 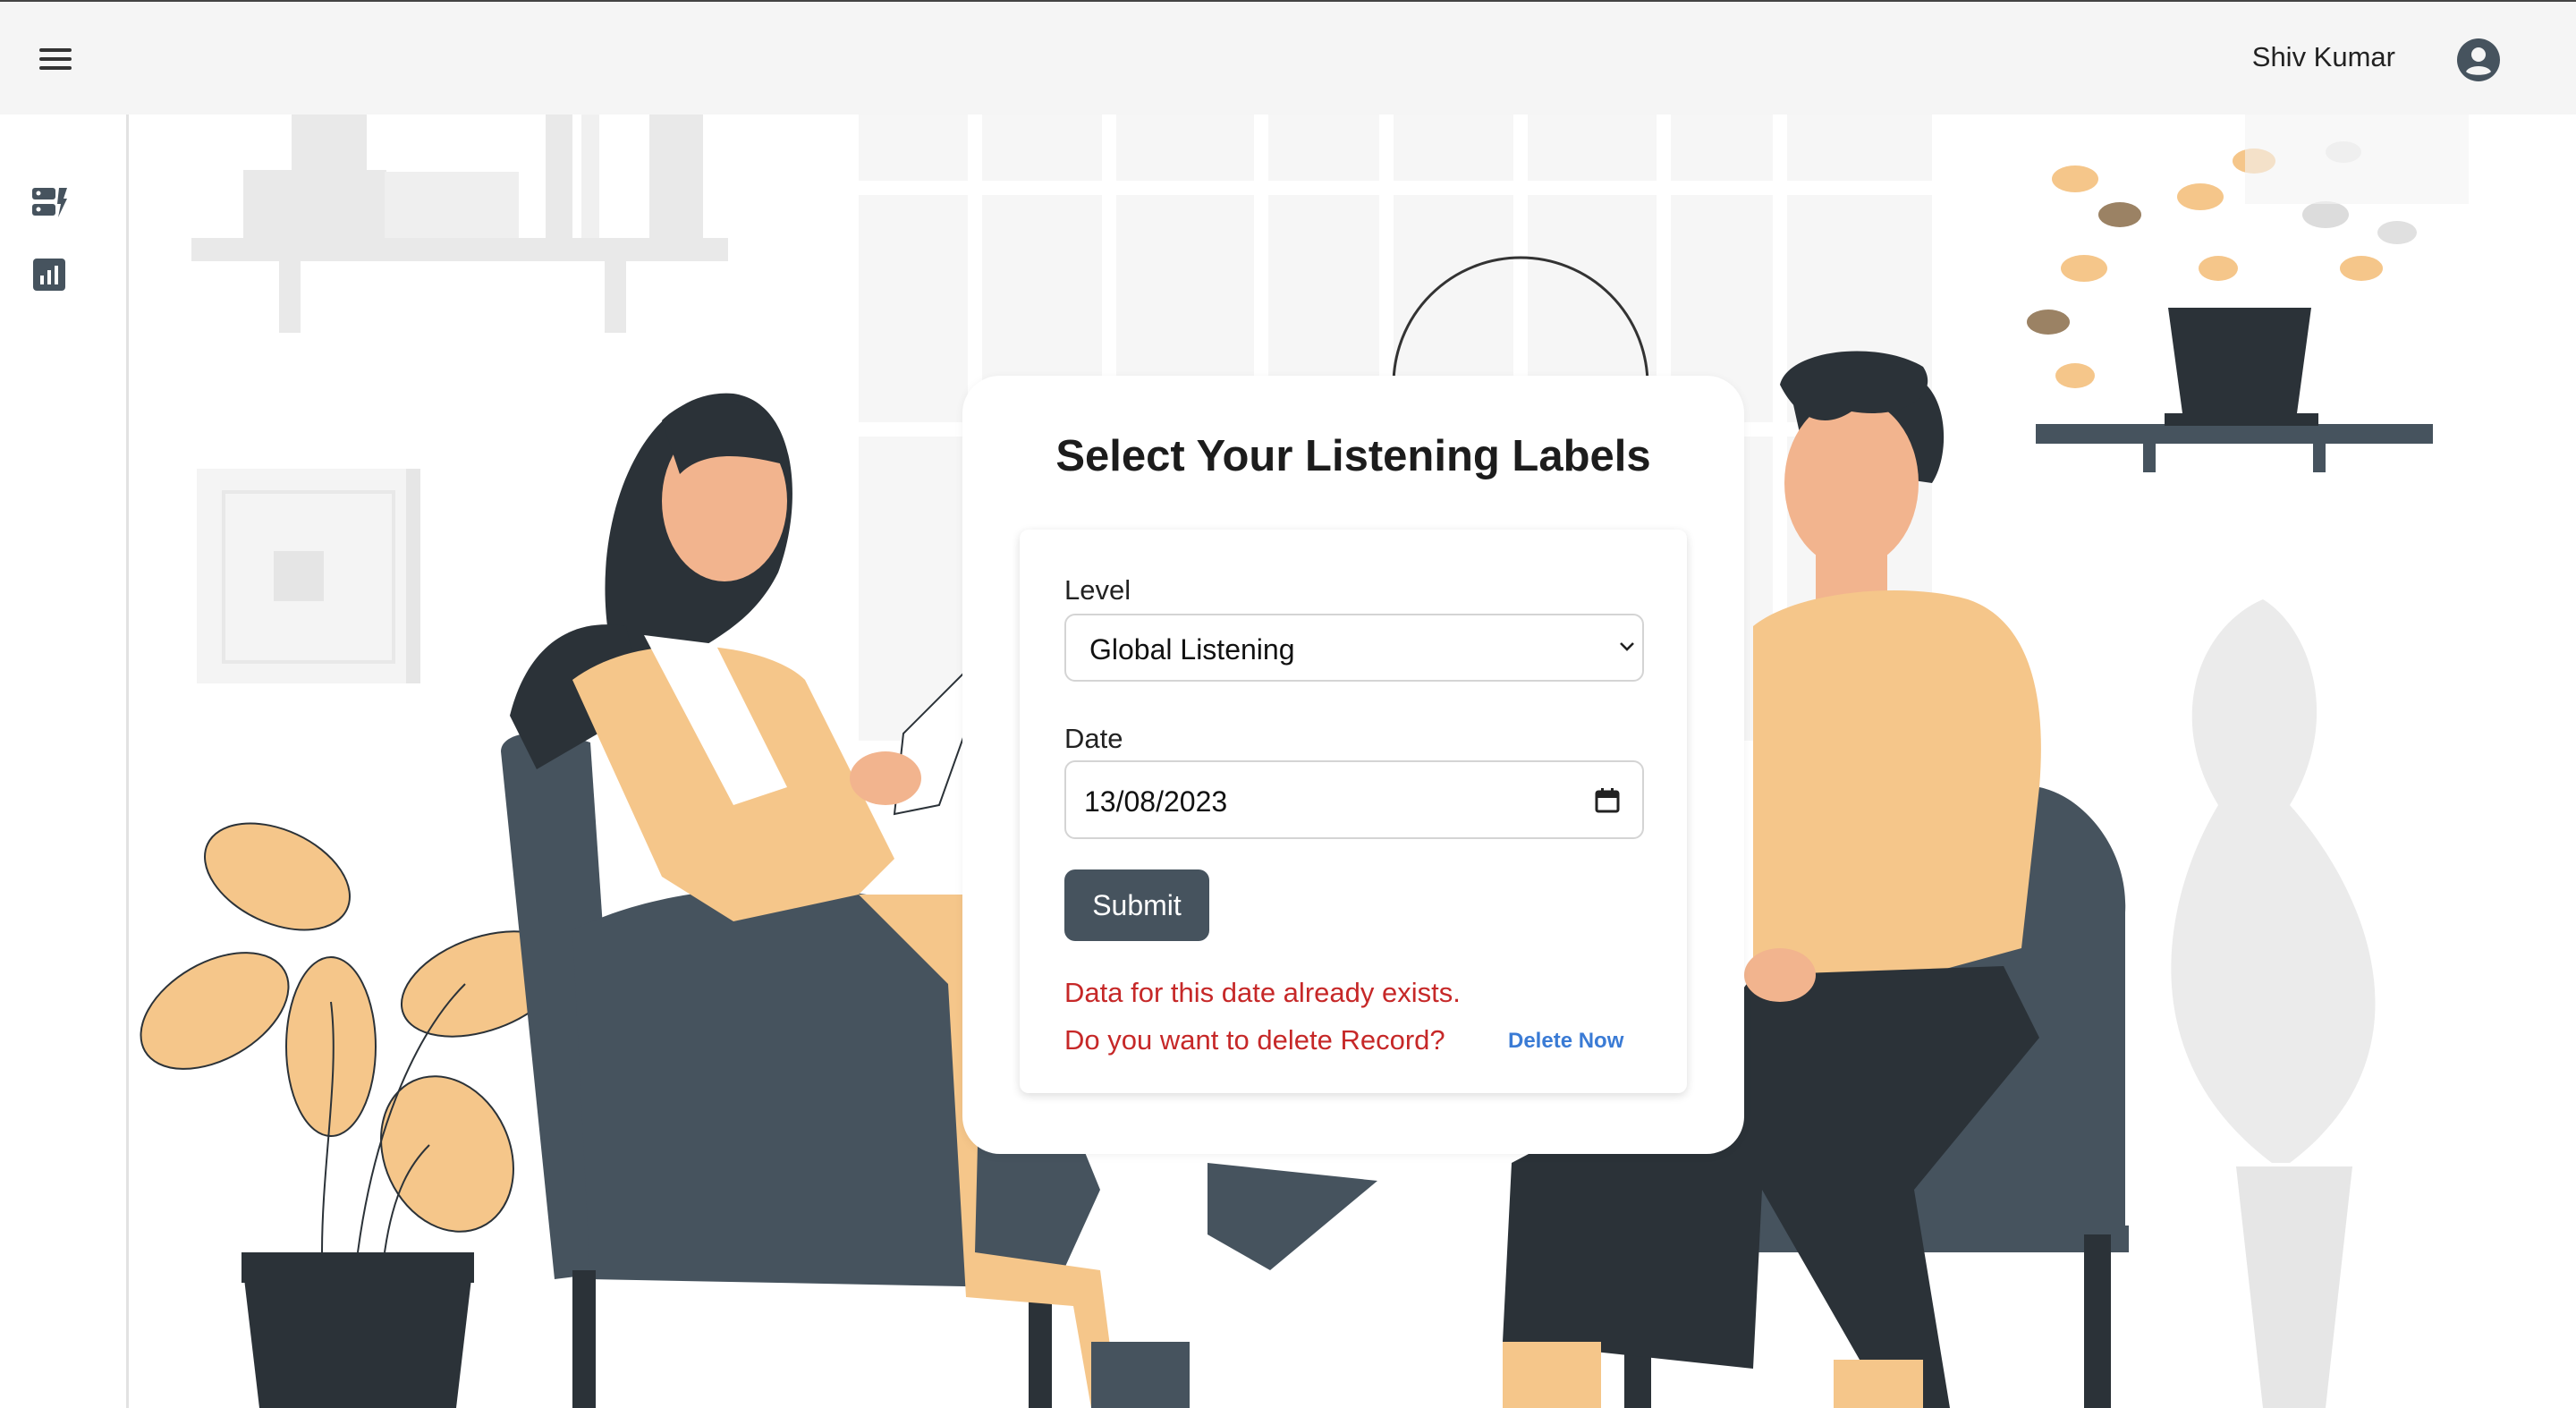 What do you see at coordinates (1288, 57) in the screenshot?
I see `top-app-bar: Shiv Kumar` at bounding box center [1288, 57].